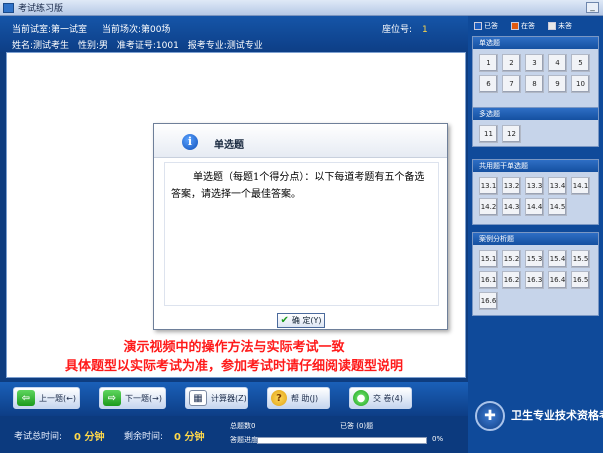  What do you see at coordinates (488, 134) in the screenshot?
I see `question-number-button: 11` at bounding box center [488, 134].